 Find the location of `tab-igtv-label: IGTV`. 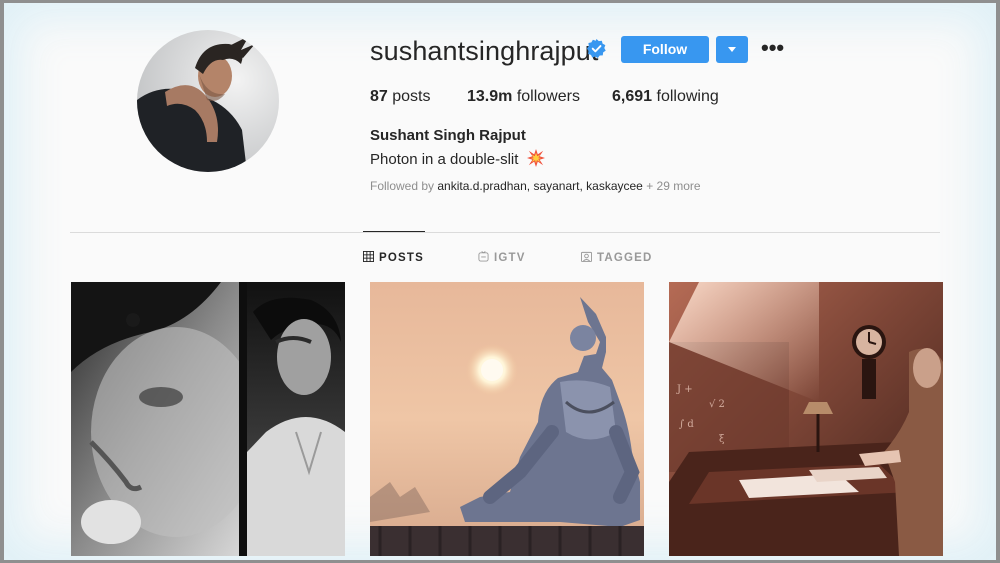

tab-igtv-label: IGTV is located at coordinates (510, 258).